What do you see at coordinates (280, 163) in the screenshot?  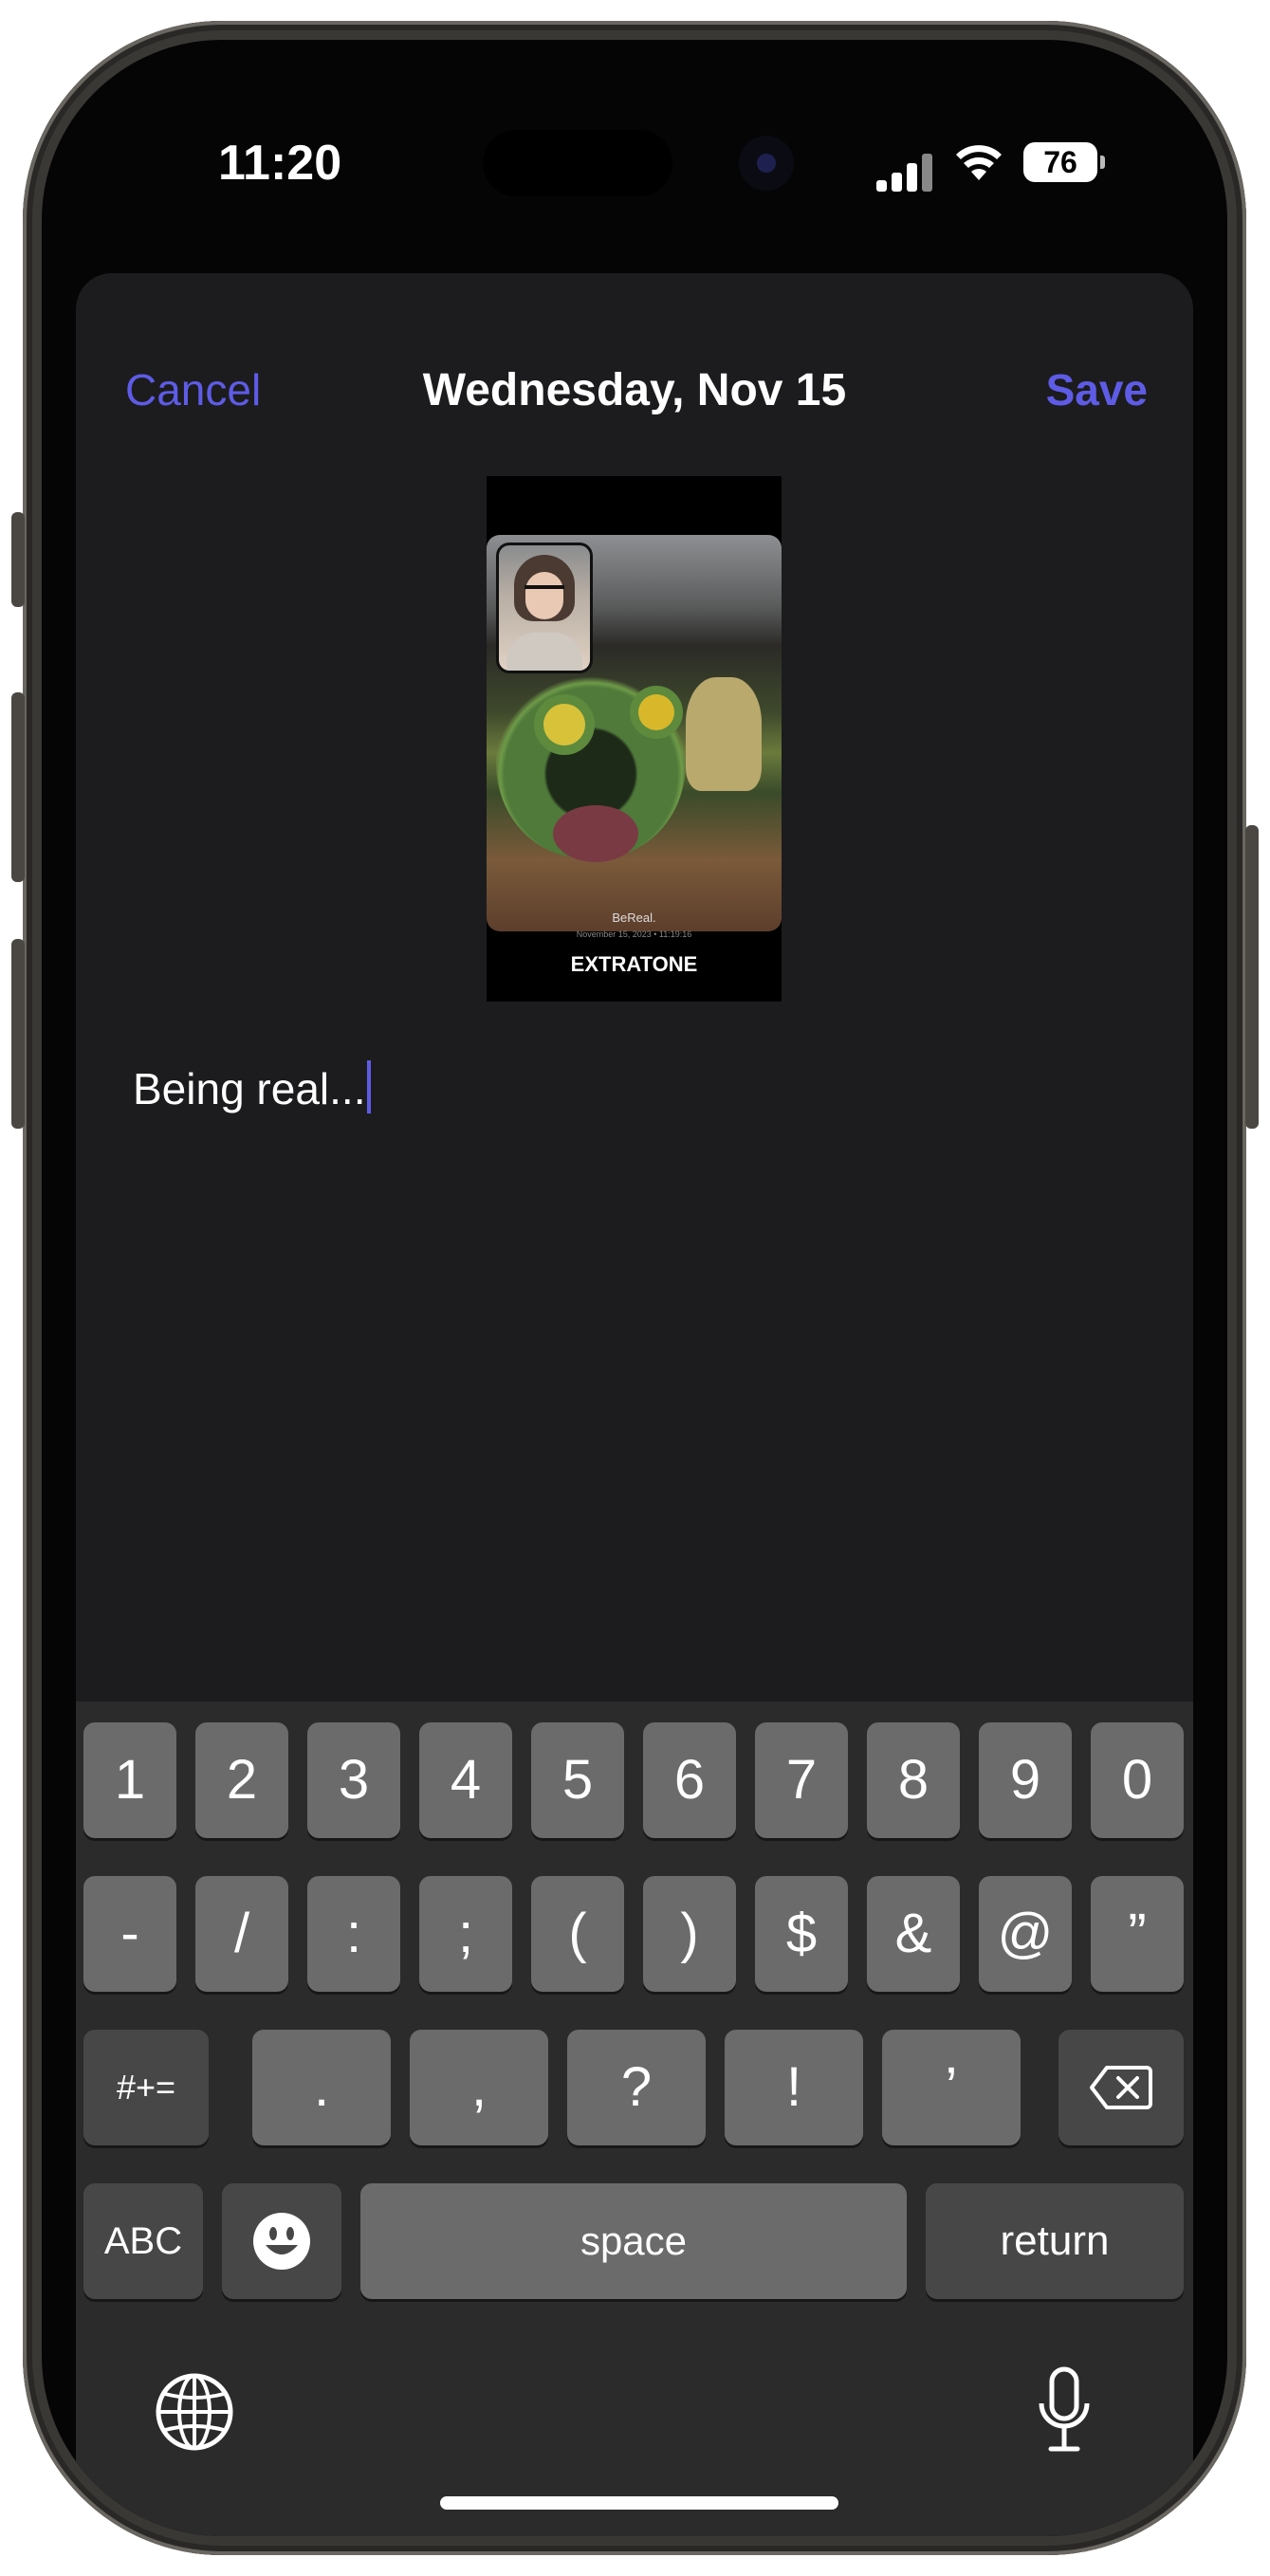 I see `status-time: 11:20` at bounding box center [280, 163].